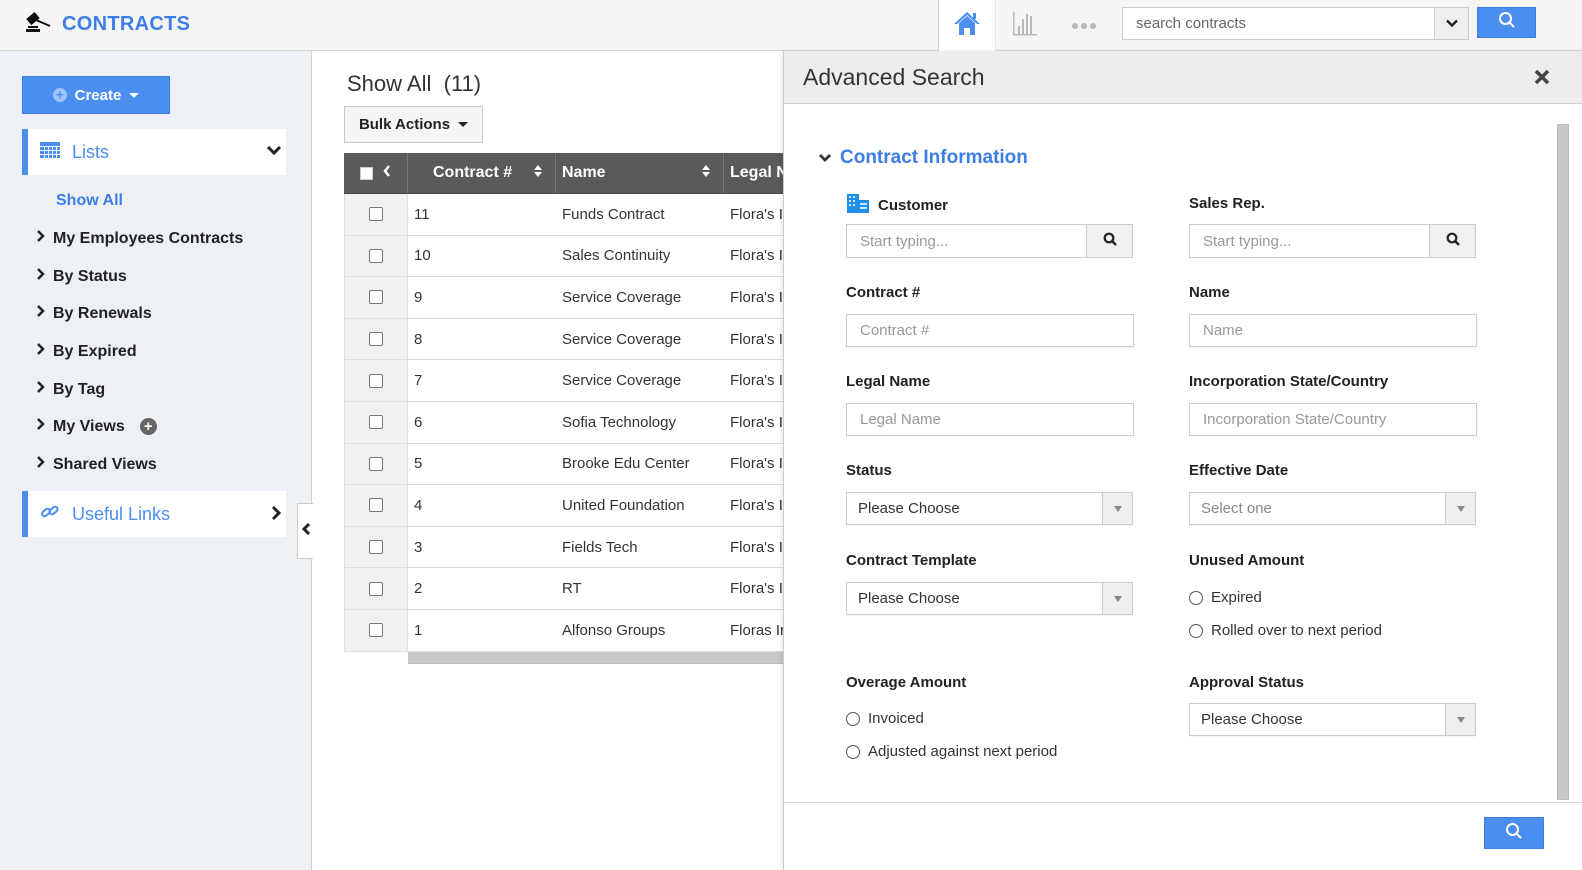  I want to click on sales-rep-search-button, so click(1452, 241).